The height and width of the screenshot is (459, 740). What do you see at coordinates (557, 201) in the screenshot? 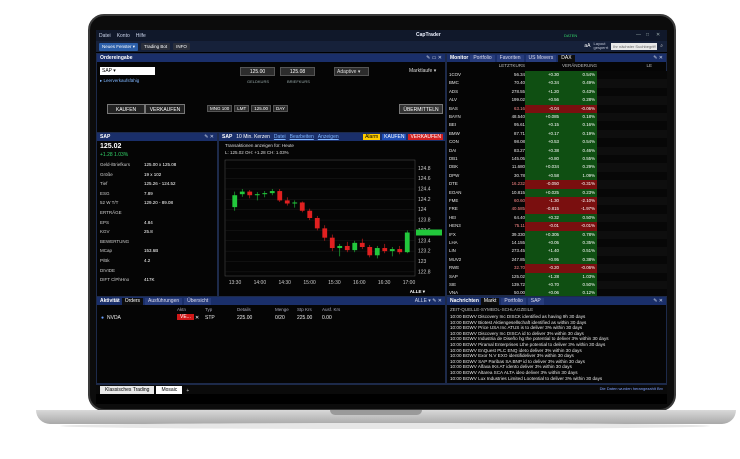
I see `monitor-row: FME 60.60 -1.30 -2.10%` at bounding box center [557, 201].